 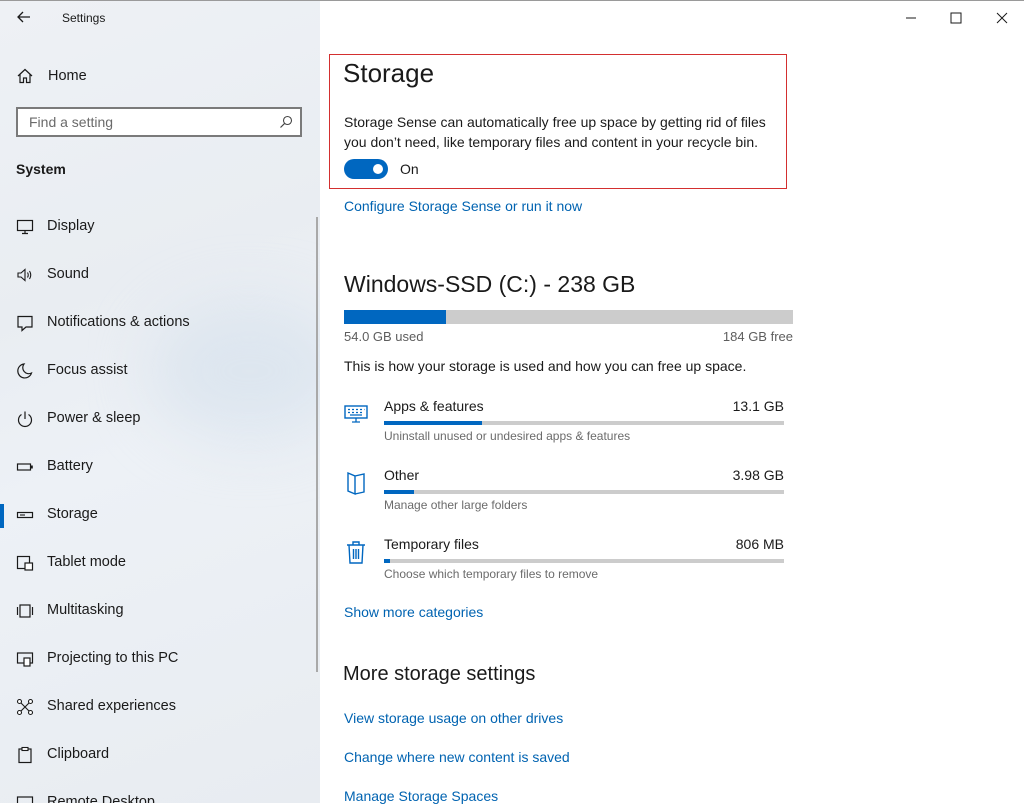 What do you see at coordinates (457, 757) in the screenshot?
I see `change-content-location-link: Change where new content is saved` at bounding box center [457, 757].